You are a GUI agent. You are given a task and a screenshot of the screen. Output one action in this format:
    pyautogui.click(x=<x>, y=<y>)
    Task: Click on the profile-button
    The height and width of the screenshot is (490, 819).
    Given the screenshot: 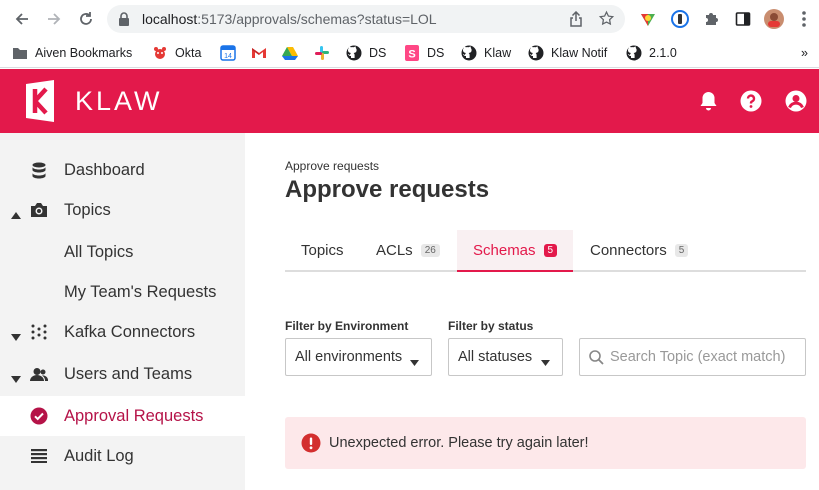 What is the action you would take?
    pyautogui.click(x=796, y=101)
    